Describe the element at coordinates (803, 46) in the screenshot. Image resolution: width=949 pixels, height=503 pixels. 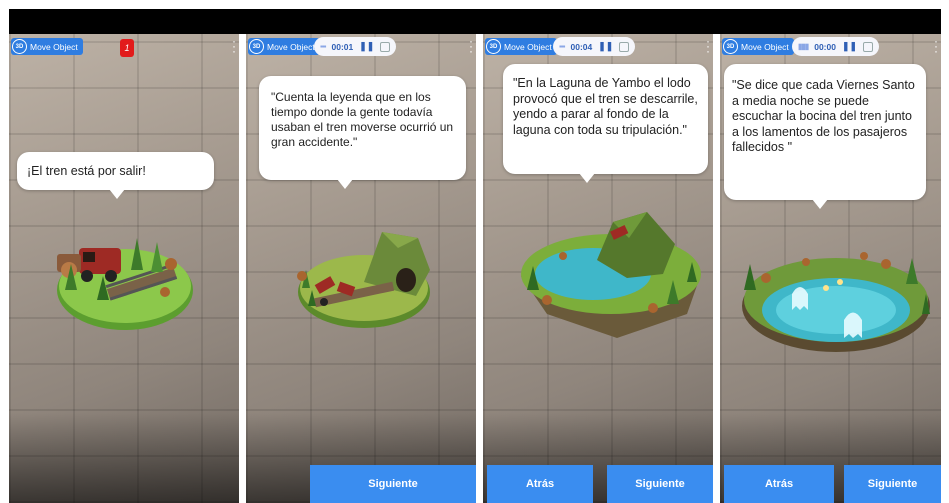
I see `audio-wave-icon: ▮▮▮` at that location.